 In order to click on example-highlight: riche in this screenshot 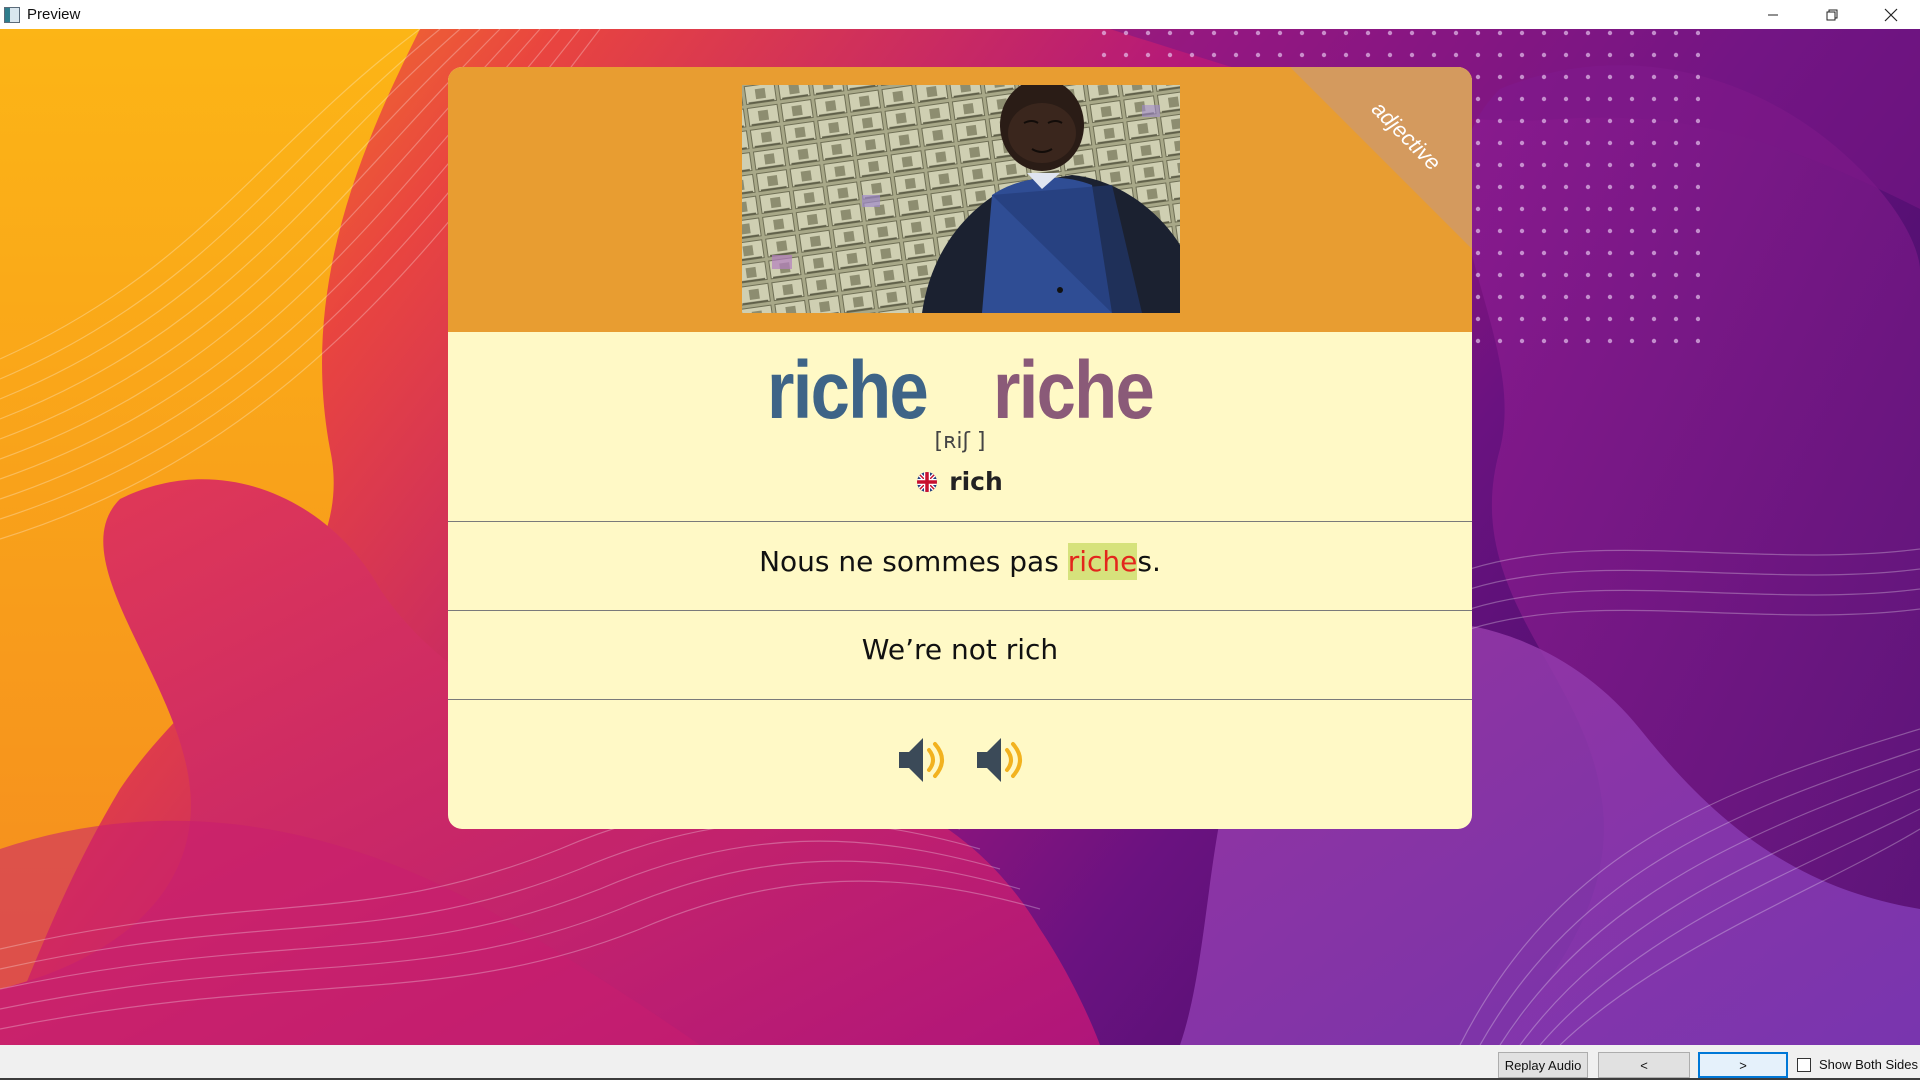, I will do `click(1102, 561)`.